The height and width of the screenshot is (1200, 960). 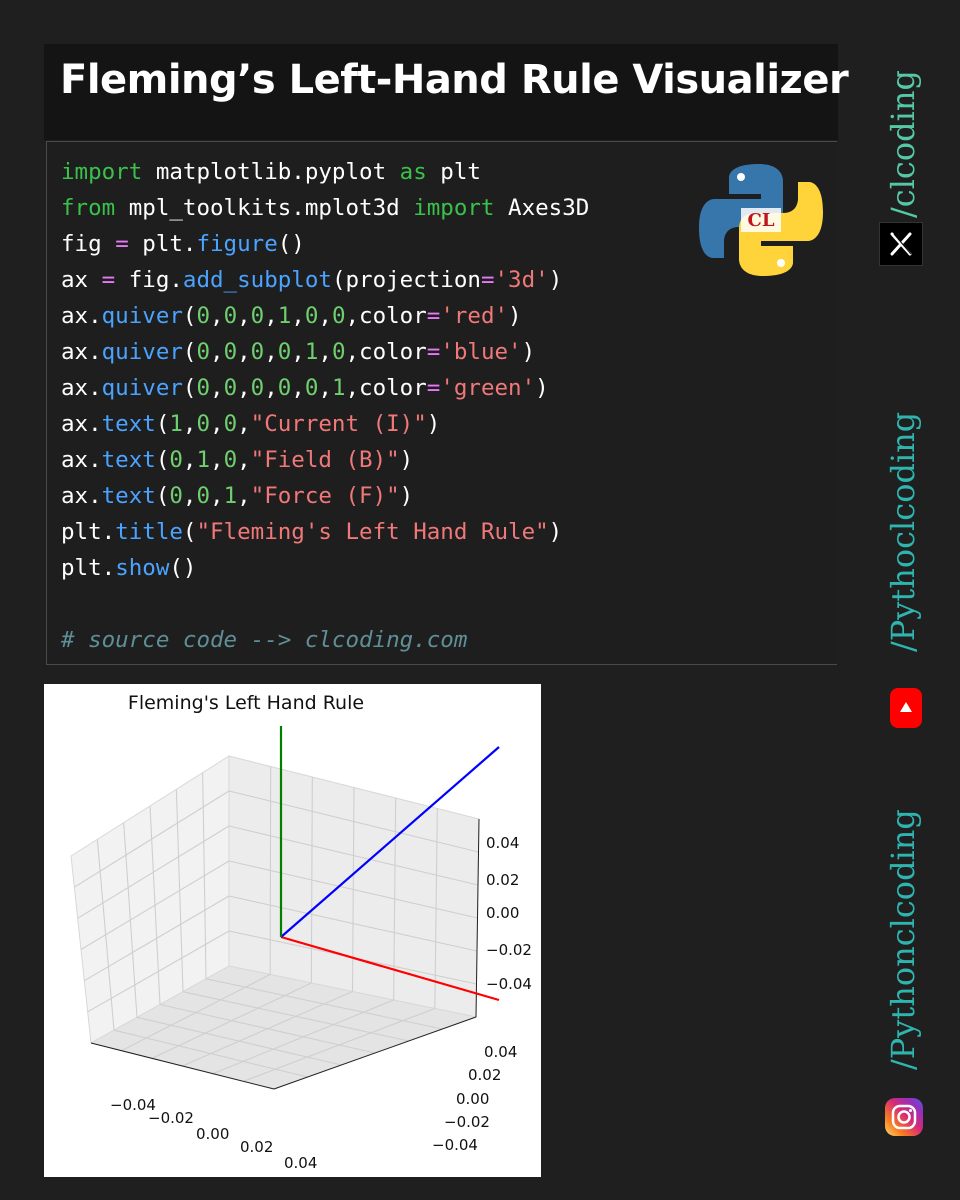 What do you see at coordinates (325, 208) in the screenshot?
I see `code-line: from mpl_toolkits.mplot3d import Axes3D` at bounding box center [325, 208].